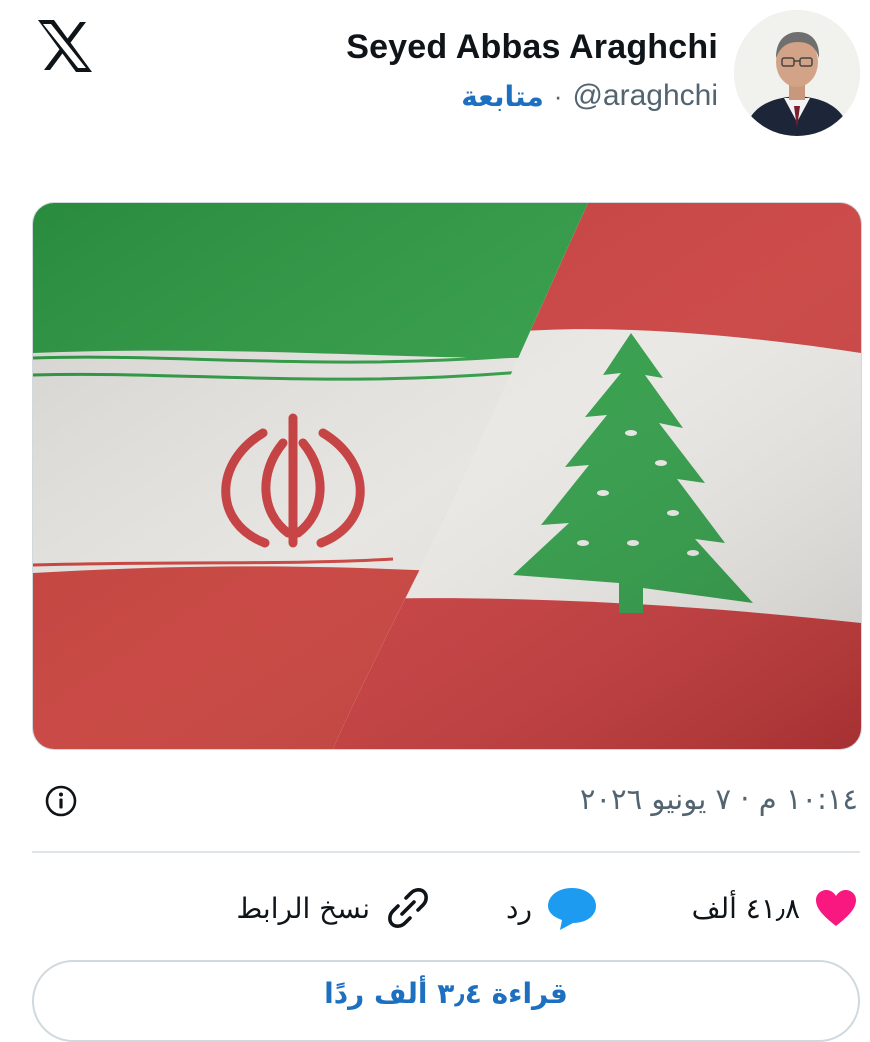  What do you see at coordinates (519, 908) in the screenshot?
I see `reply-label: رد` at bounding box center [519, 908].